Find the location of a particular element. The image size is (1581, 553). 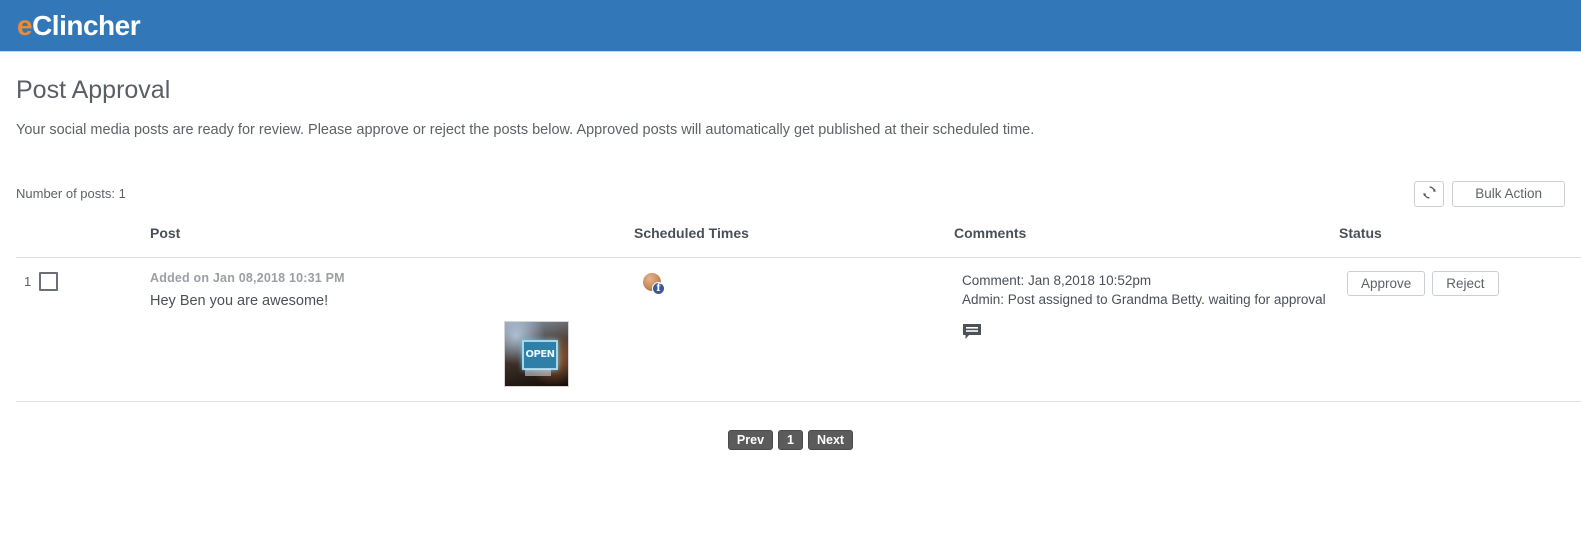

logo-accent-letter: e is located at coordinates (25, 25).